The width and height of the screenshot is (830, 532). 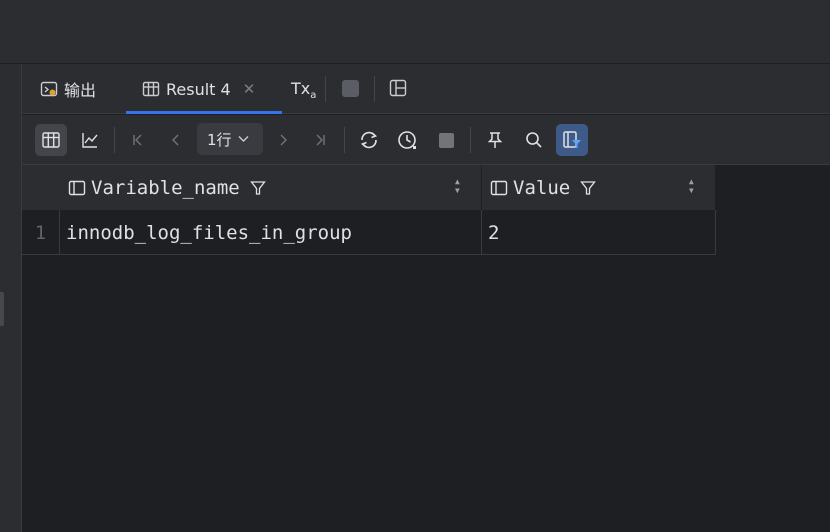 What do you see at coordinates (271, 187) in the screenshot?
I see `column-header-variable-name: Variable_name ▴ ▾` at bounding box center [271, 187].